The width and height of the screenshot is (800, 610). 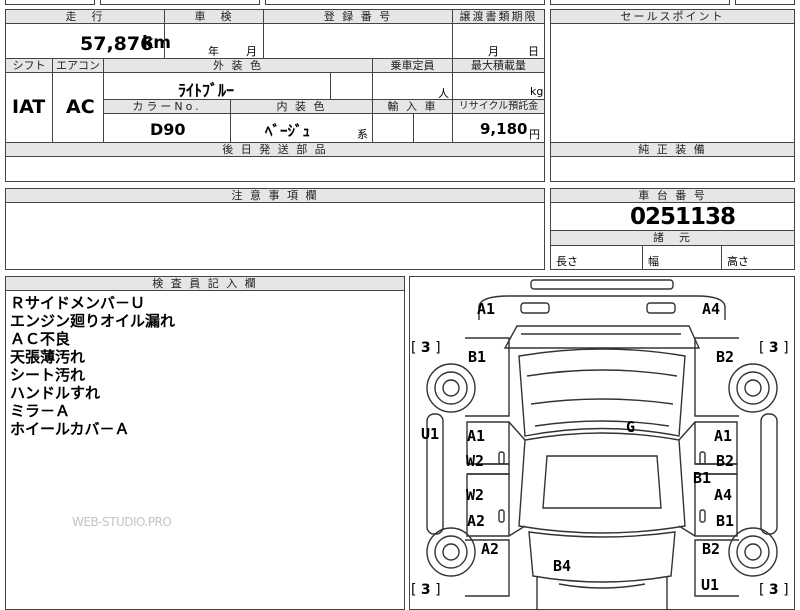 I want to click on max-load-header: 最大積載量, so click(x=498, y=65).